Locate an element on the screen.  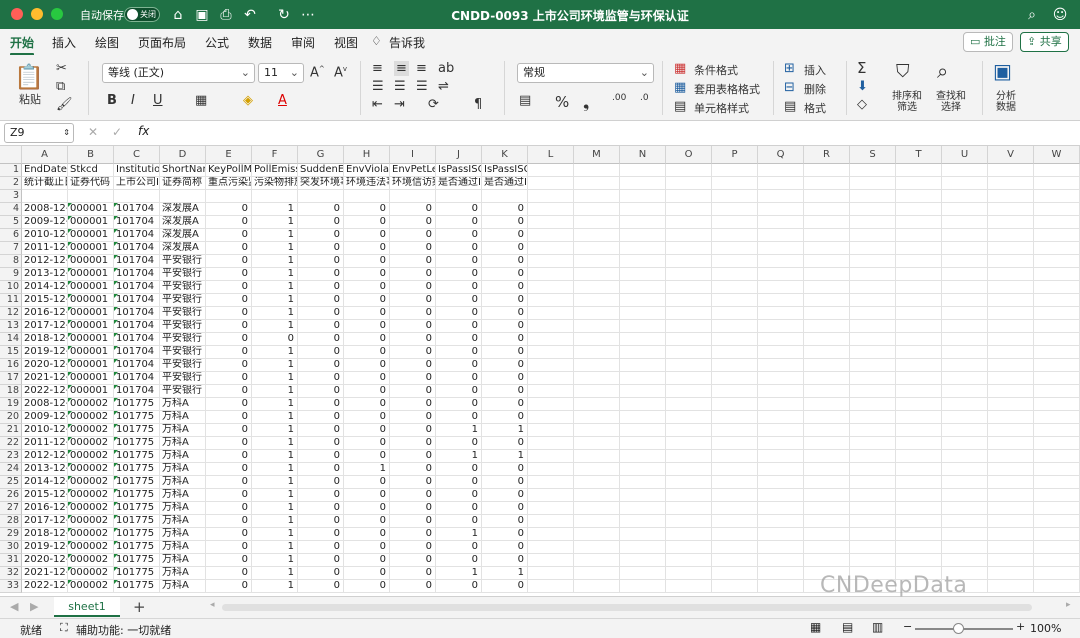
page-break-view-icon: ▥ is located at coordinates (877, 627).